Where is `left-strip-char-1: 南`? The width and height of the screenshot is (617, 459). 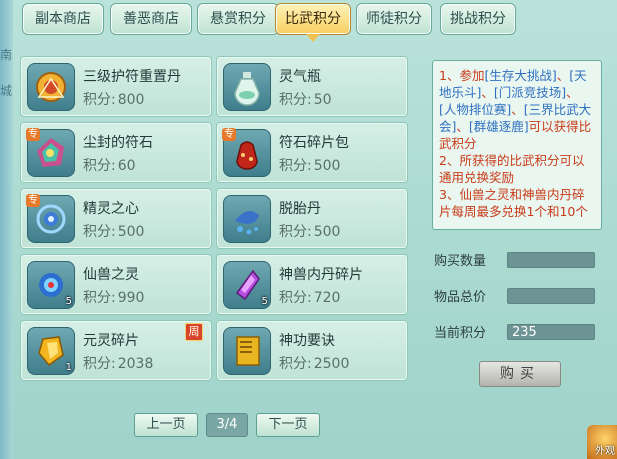
left-strip-char-1: 南 is located at coordinates (6, 55).